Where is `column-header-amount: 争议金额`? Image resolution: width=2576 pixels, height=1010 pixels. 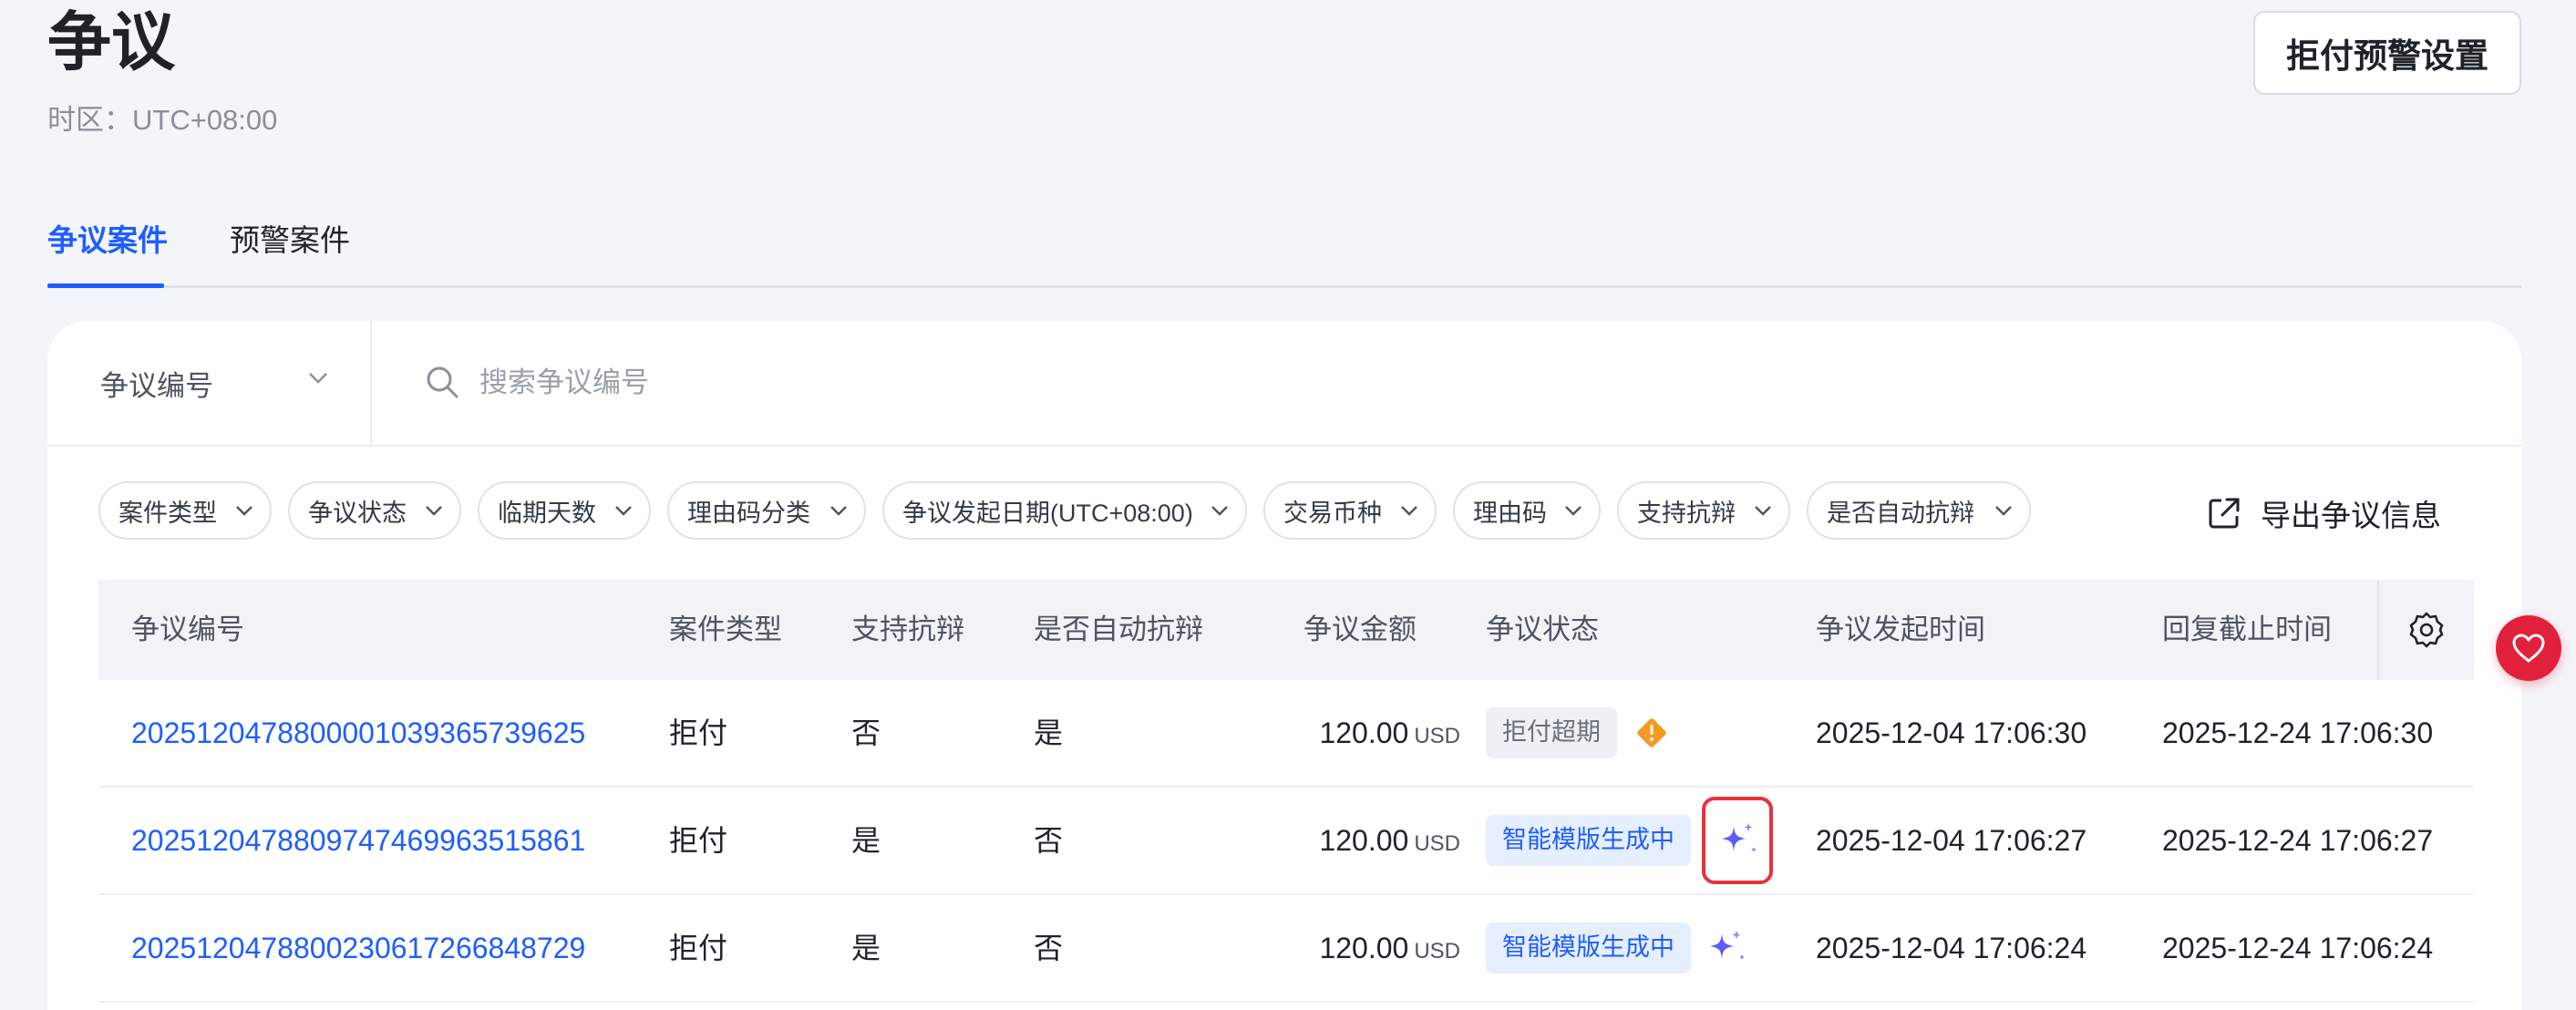 column-header-amount: 争议金额 is located at coordinates (1360, 630).